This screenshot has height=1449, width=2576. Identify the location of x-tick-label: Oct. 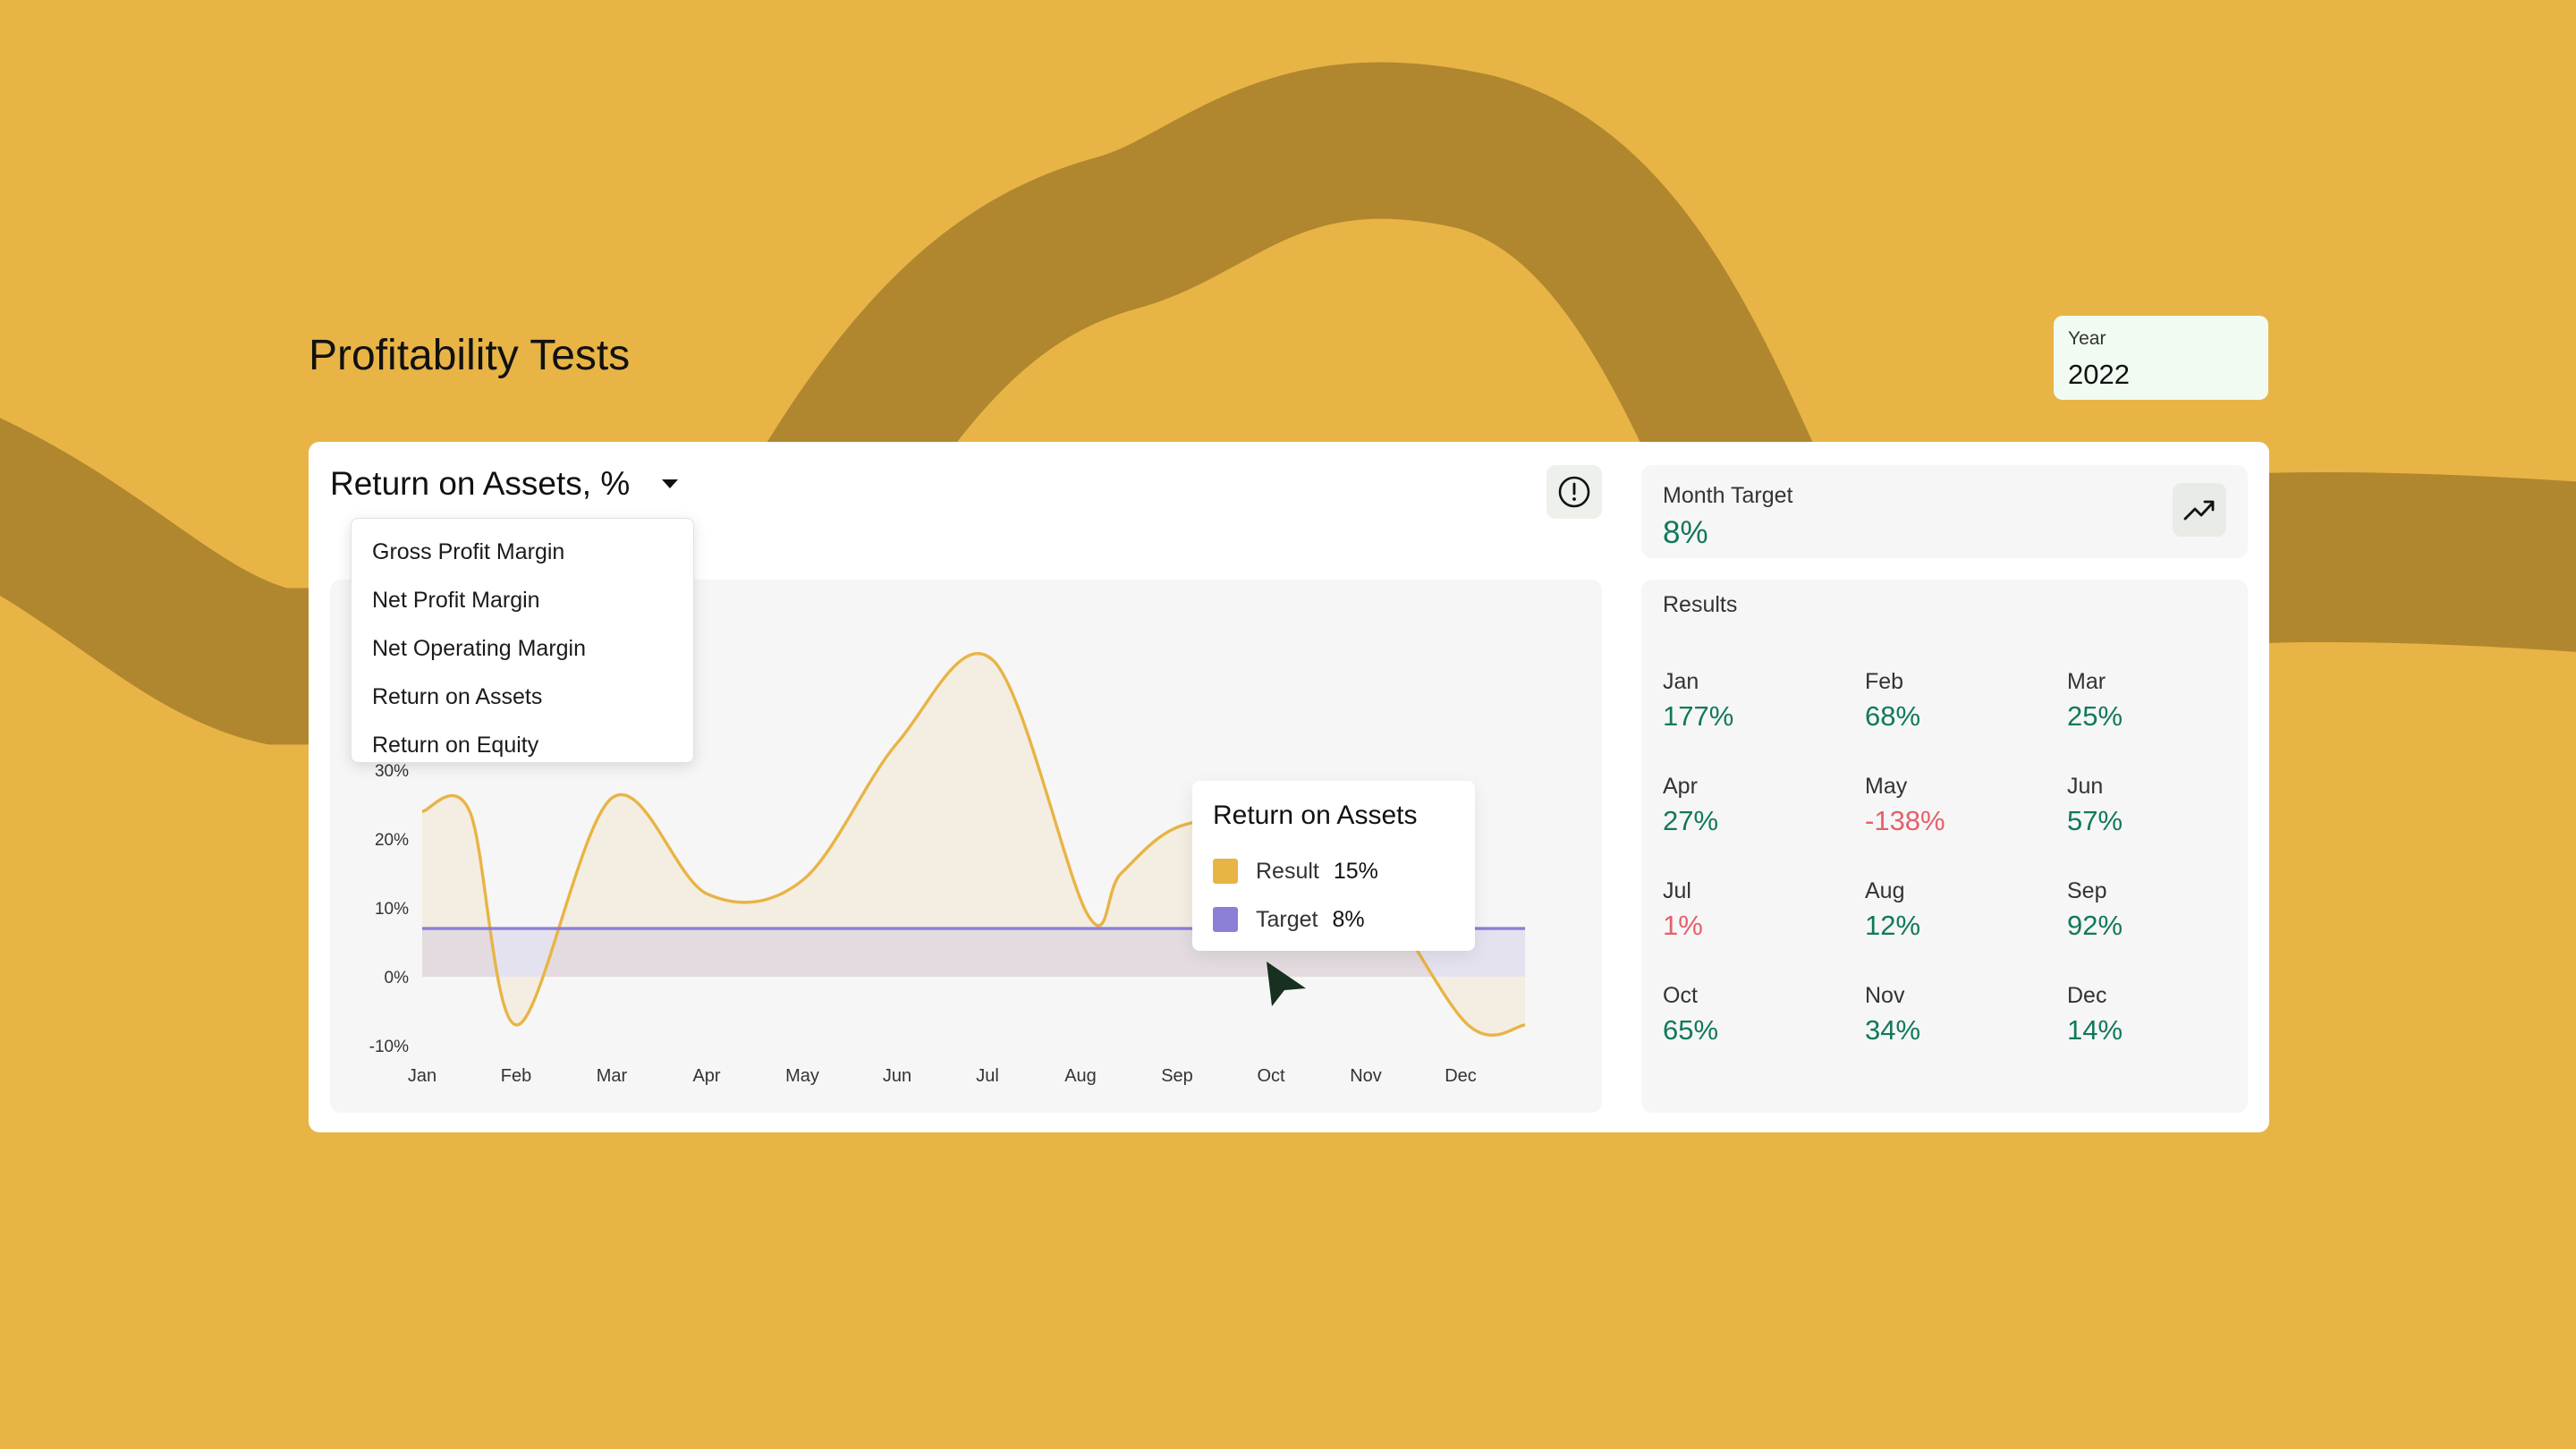
(1271, 1076).